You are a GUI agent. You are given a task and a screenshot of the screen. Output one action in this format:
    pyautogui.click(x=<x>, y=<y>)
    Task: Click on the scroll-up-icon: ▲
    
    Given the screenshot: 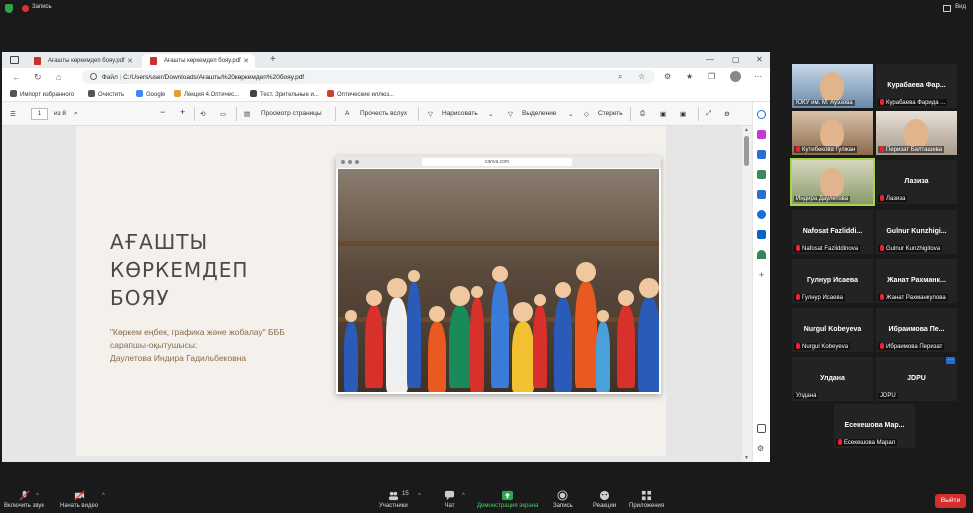 What is the action you would take?
    pyautogui.click(x=746, y=130)
    